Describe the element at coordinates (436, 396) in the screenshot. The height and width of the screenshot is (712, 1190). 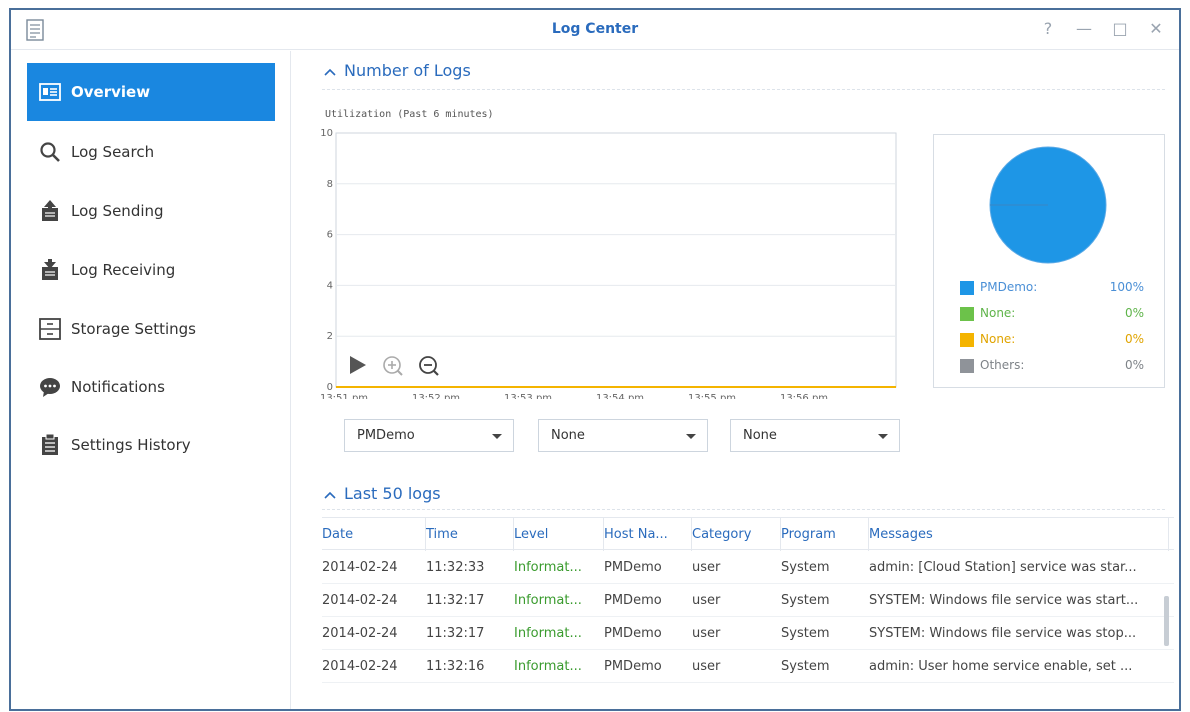
I see `x-tick-label: 13:52 pm` at that location.